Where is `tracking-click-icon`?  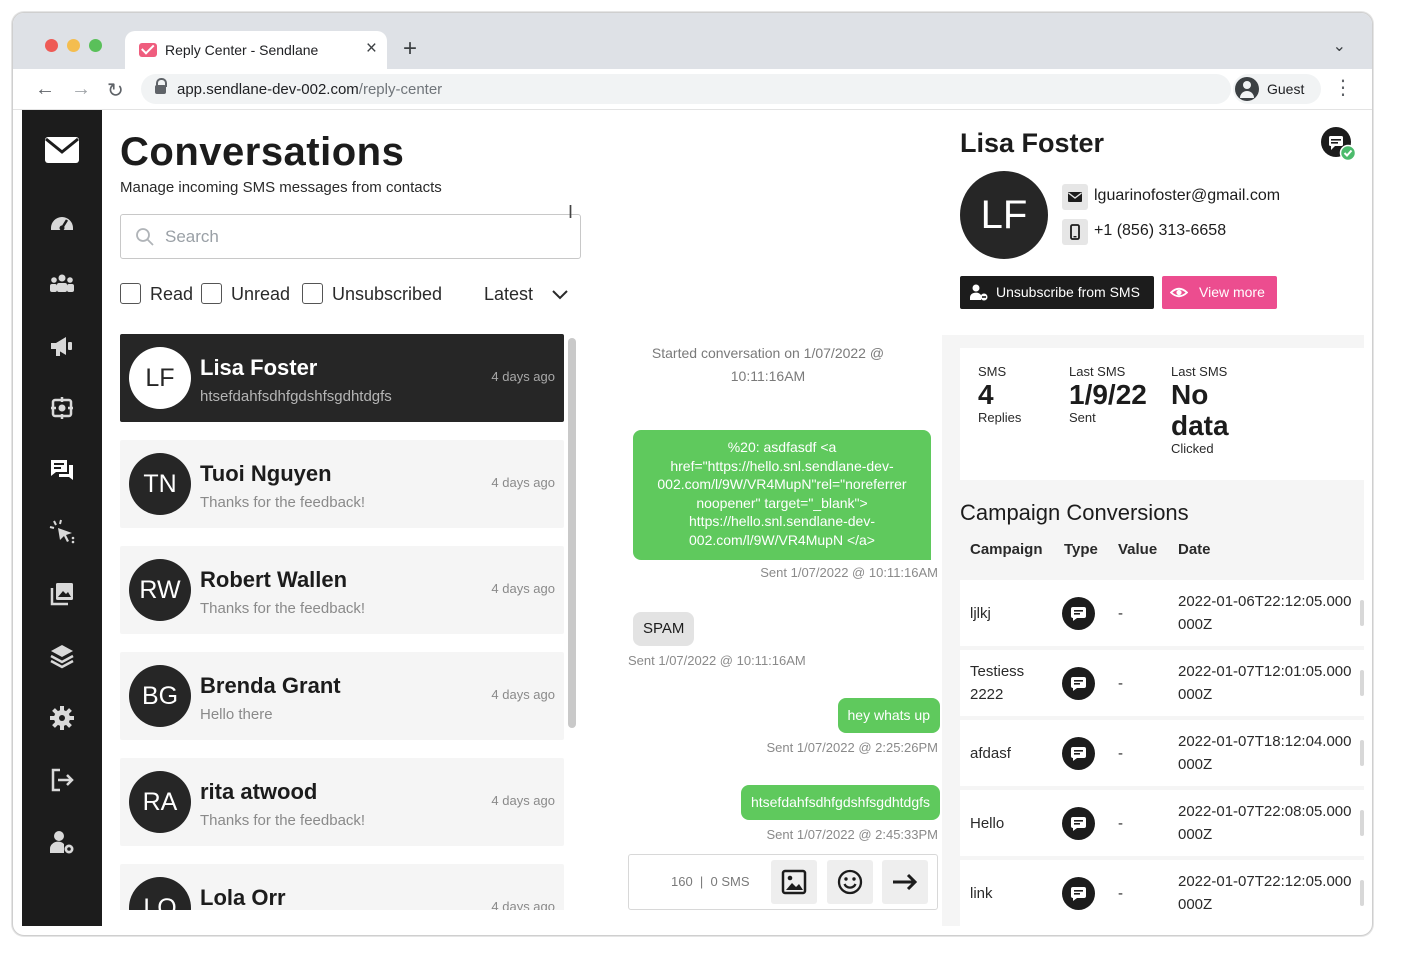
tracking-click-icon is located at coordinates (62, 532).